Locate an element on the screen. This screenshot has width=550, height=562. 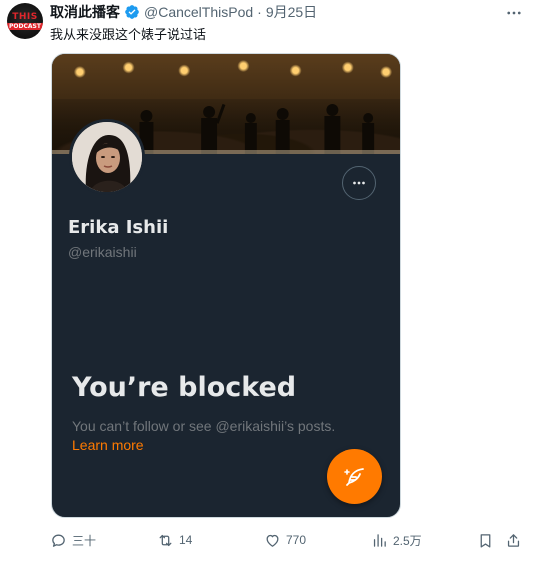
verified-badge-icon is located at coordinates (132, 12).